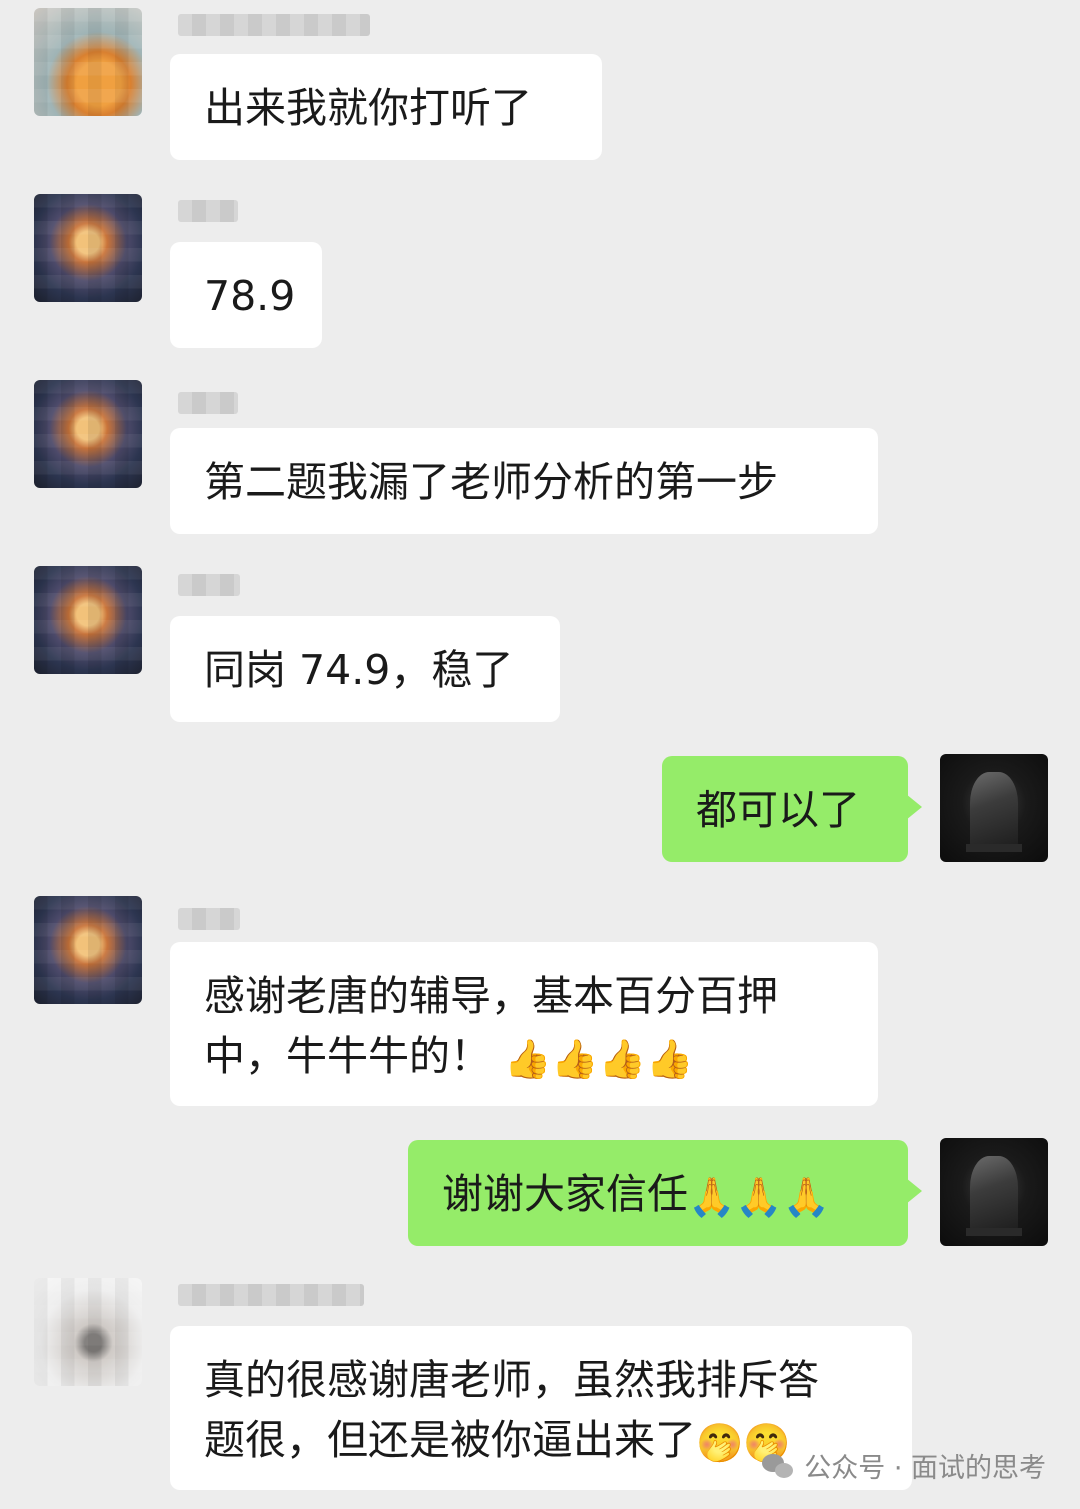 The width and height of the screenshot is (1080, 1509). What do you see at coordinates (779, 1466) in the screenshot?
I see `wechat-icon` at bounding box center [779, 1466].